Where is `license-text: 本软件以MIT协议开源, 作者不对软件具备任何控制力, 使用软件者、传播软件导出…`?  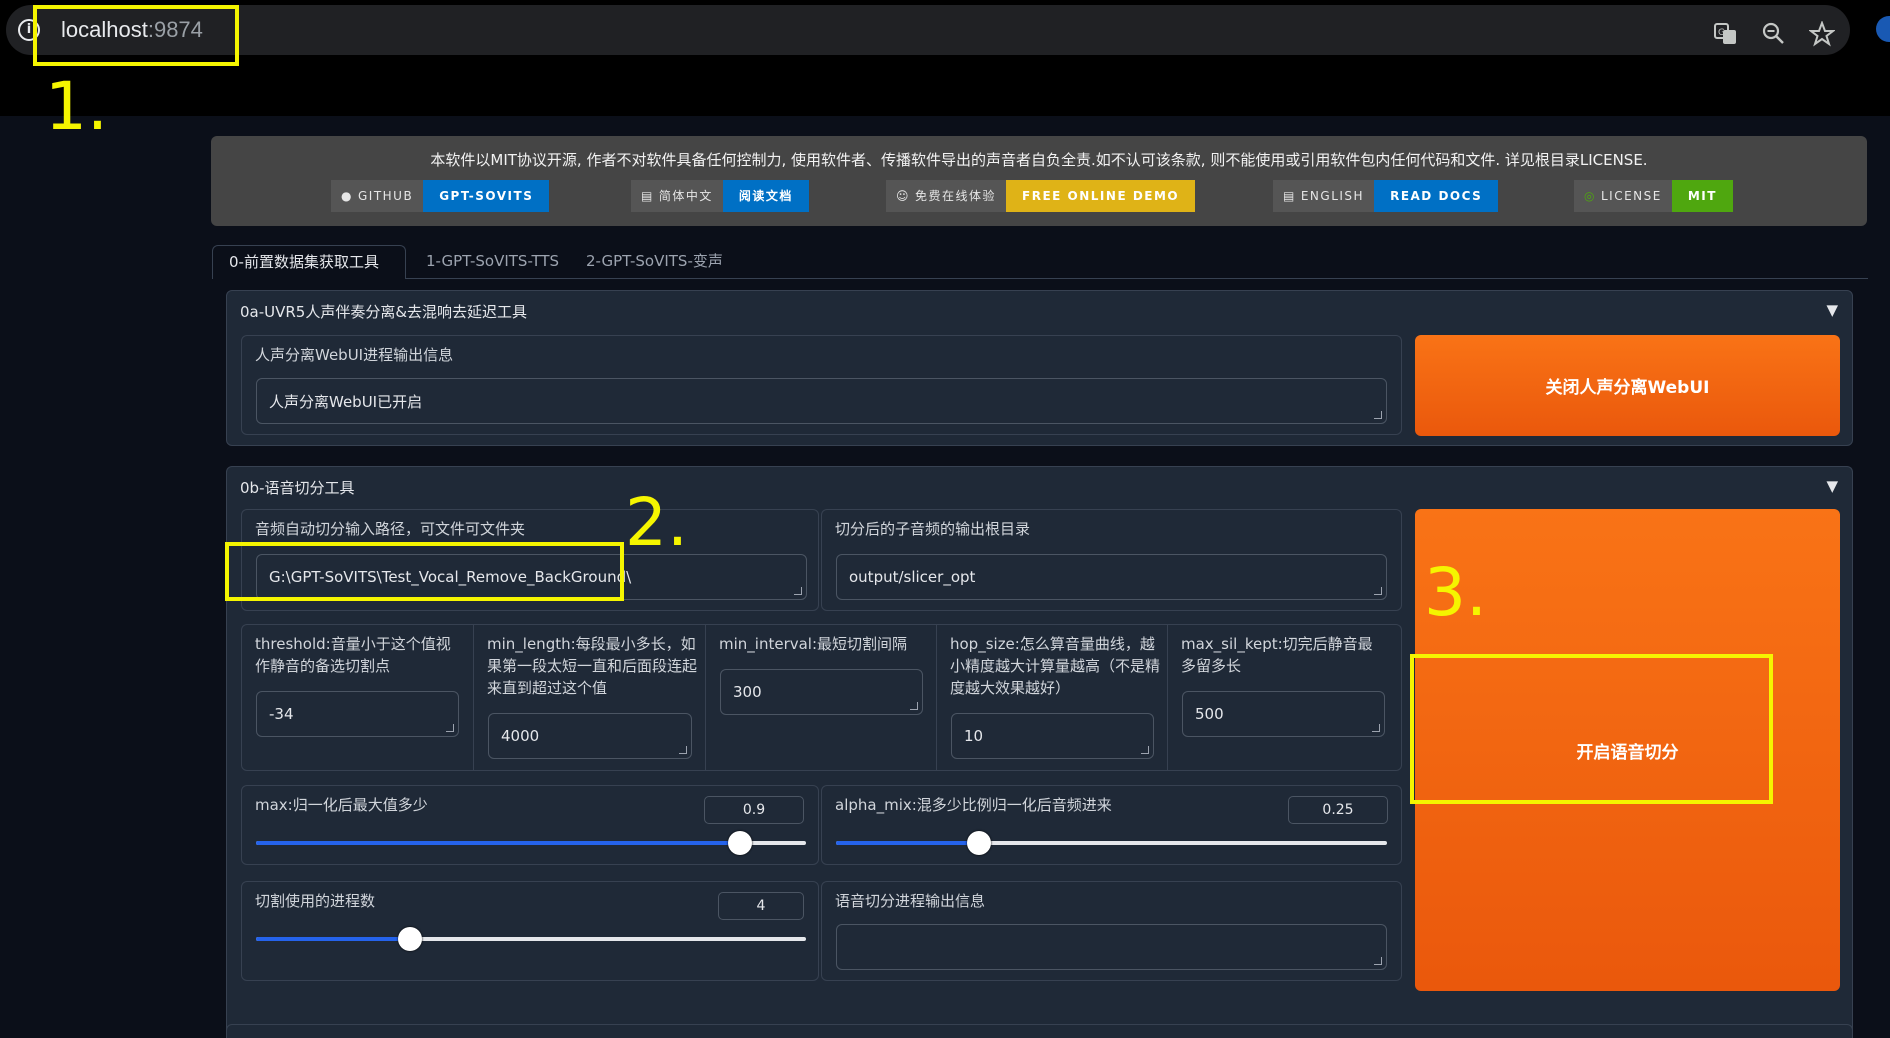
license-text: 本软件以MIT协议开源, 作者不对软件具备任何控制力, 使用软件者、传播软件导出… is located at coordinates (1039, 160).